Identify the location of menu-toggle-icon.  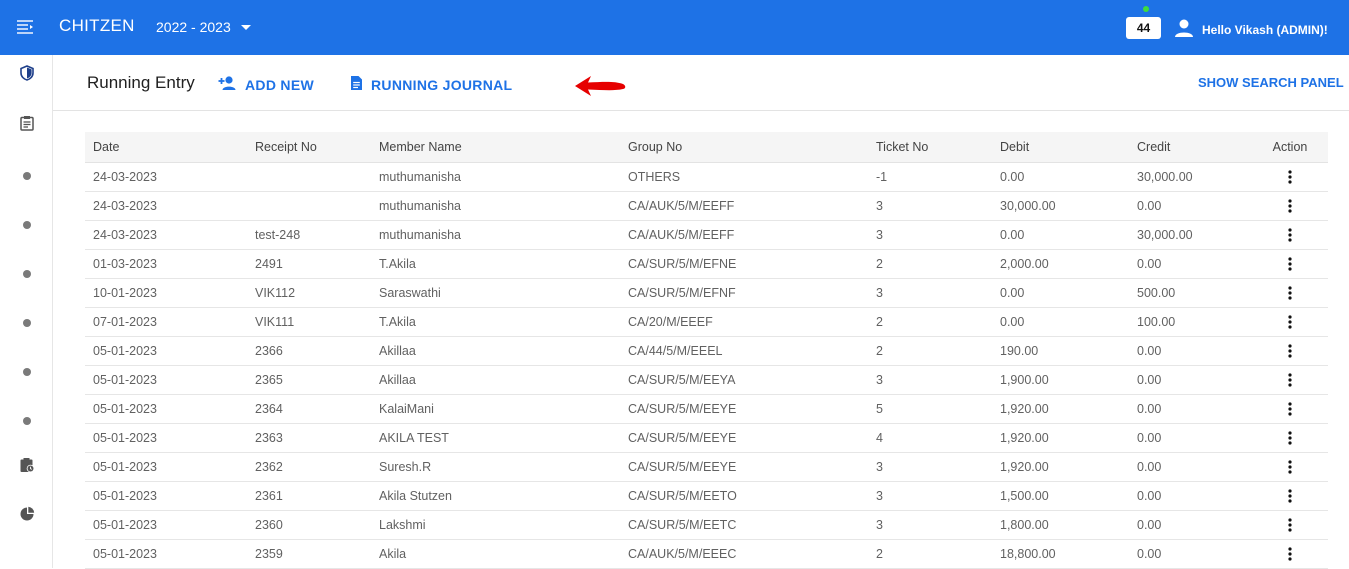
(25, 27).